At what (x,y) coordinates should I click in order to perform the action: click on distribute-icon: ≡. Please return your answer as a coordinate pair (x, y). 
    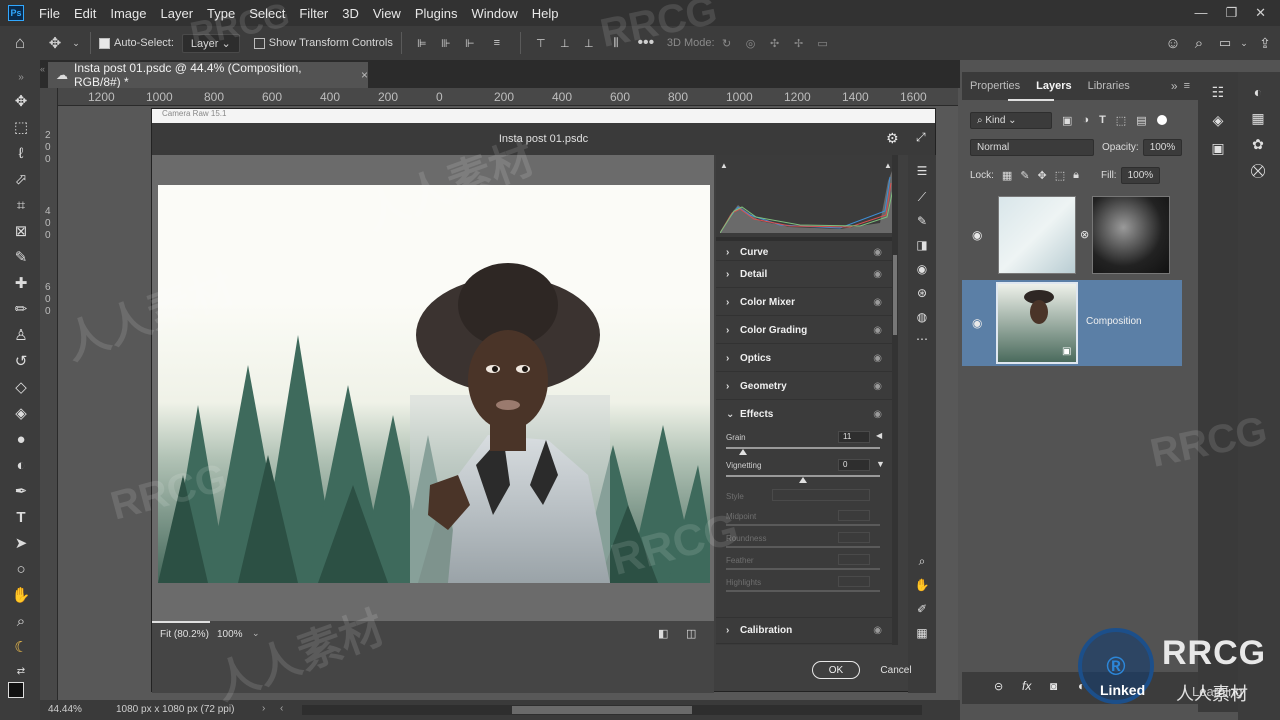
    Looking at the image, I should click on (497, 43).